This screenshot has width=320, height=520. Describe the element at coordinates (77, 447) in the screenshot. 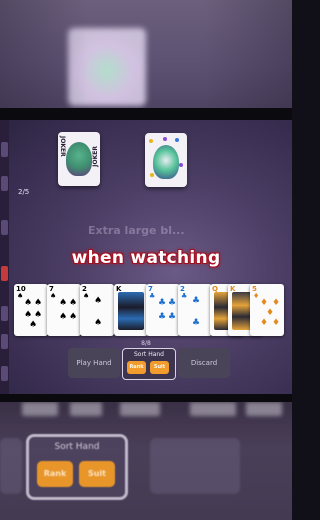

I see `blurred-sort-title: Sort Hand` at that location.